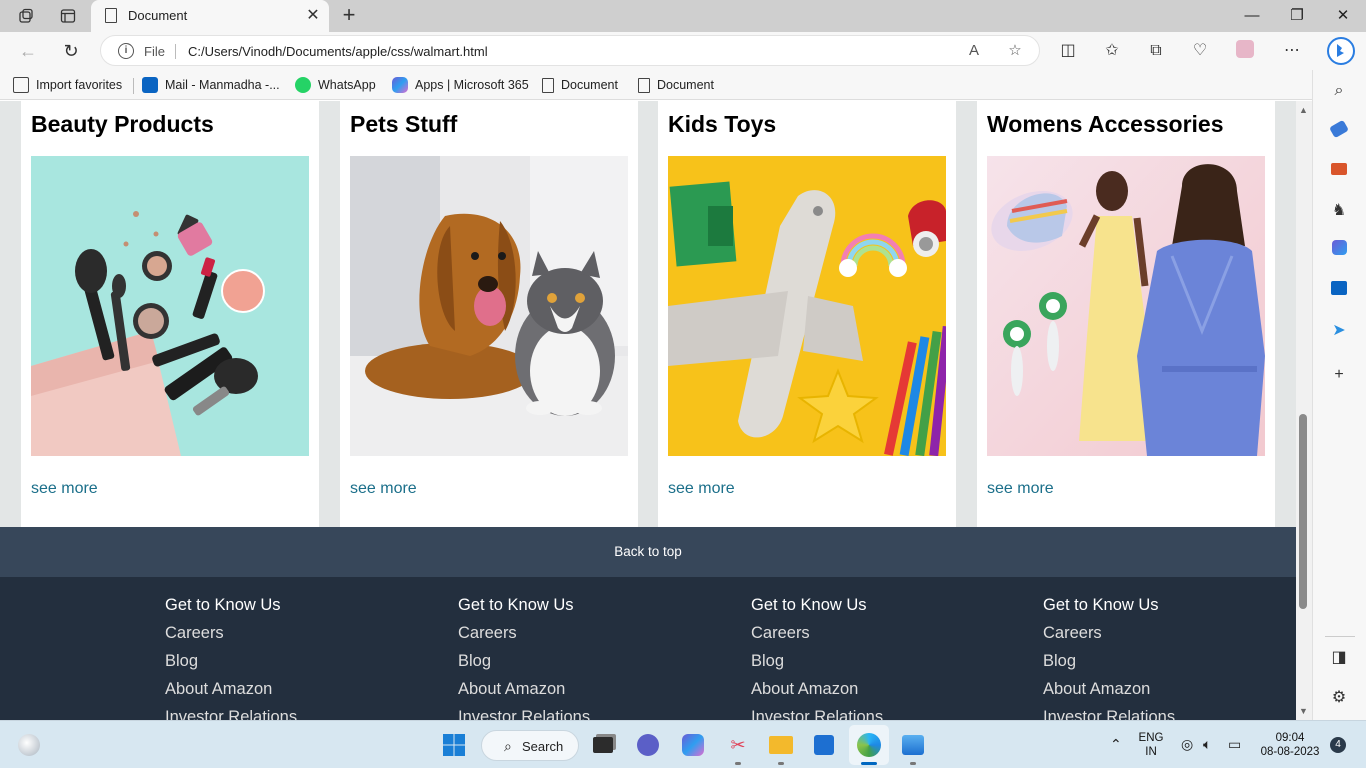 This screenshot has height=768, width=1366. Describe the element at coordinates (349, 15) in the screenshot. I see `new-tab-button: +` at that location.